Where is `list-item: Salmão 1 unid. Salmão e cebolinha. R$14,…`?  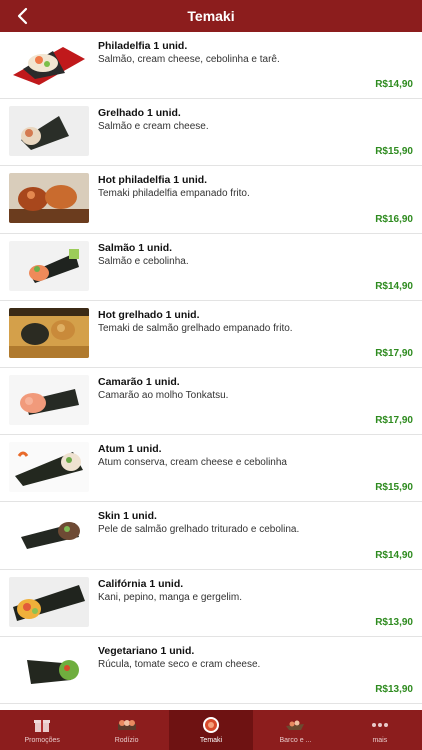 list-item: Salmão 1 unid. Salmão e cebolinha. R$14,… is located at coordinates (211, 267).